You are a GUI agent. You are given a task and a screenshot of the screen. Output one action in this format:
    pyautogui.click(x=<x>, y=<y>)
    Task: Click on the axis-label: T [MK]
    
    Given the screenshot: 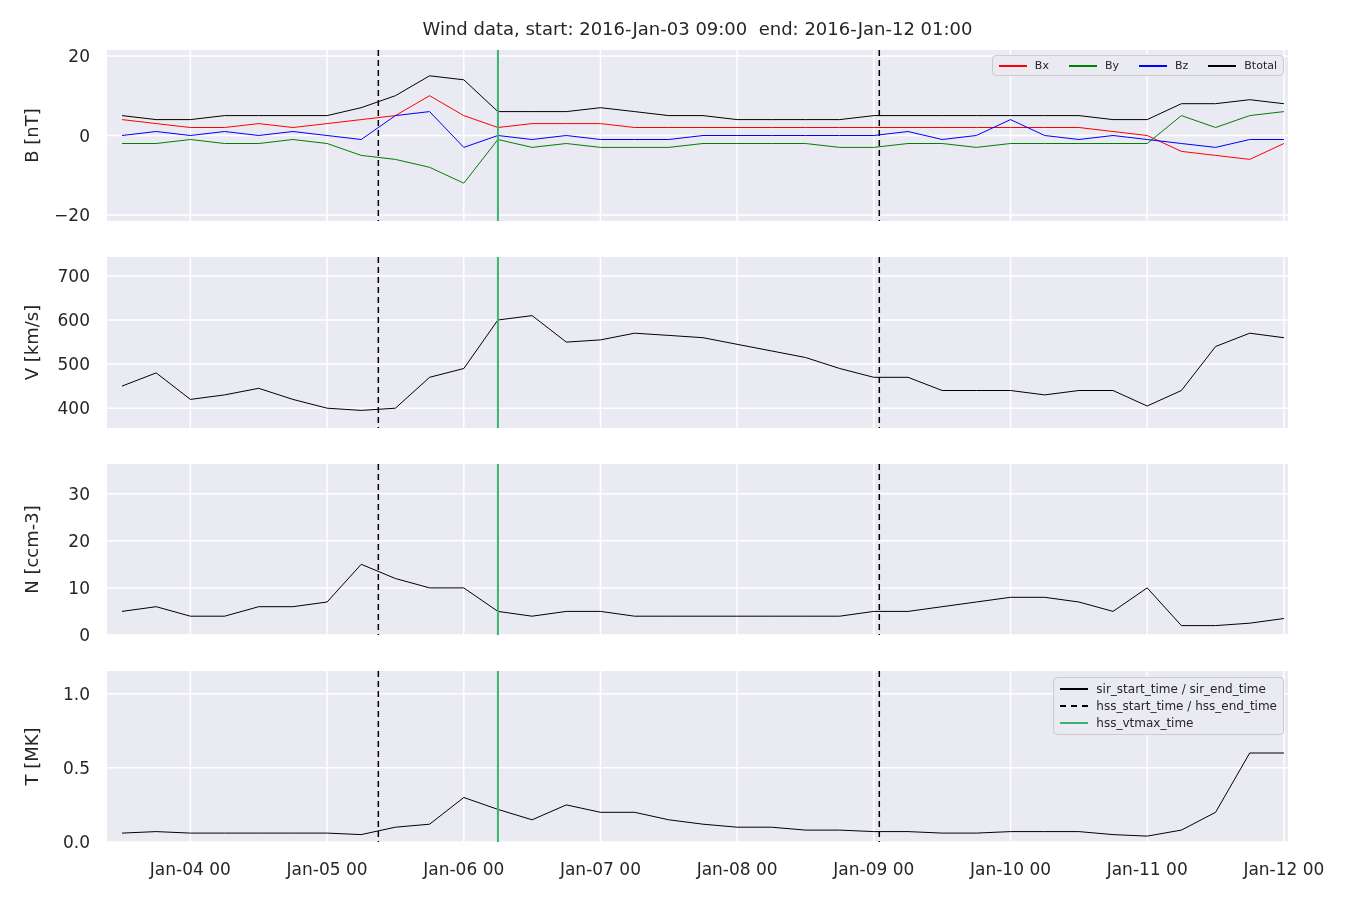 What is the action you would take?
    pyautogui.click(x=31, y=756)
    